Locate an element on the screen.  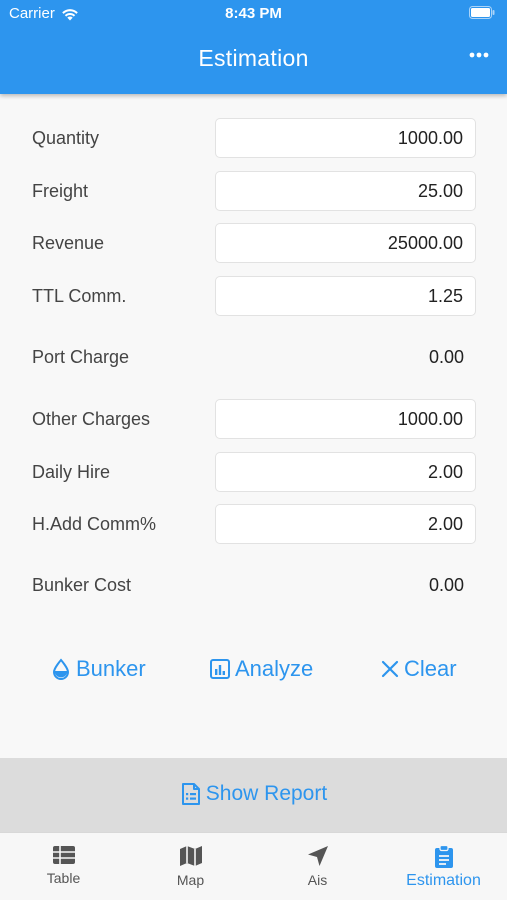
table-icon is located at coordinates (63, 855).